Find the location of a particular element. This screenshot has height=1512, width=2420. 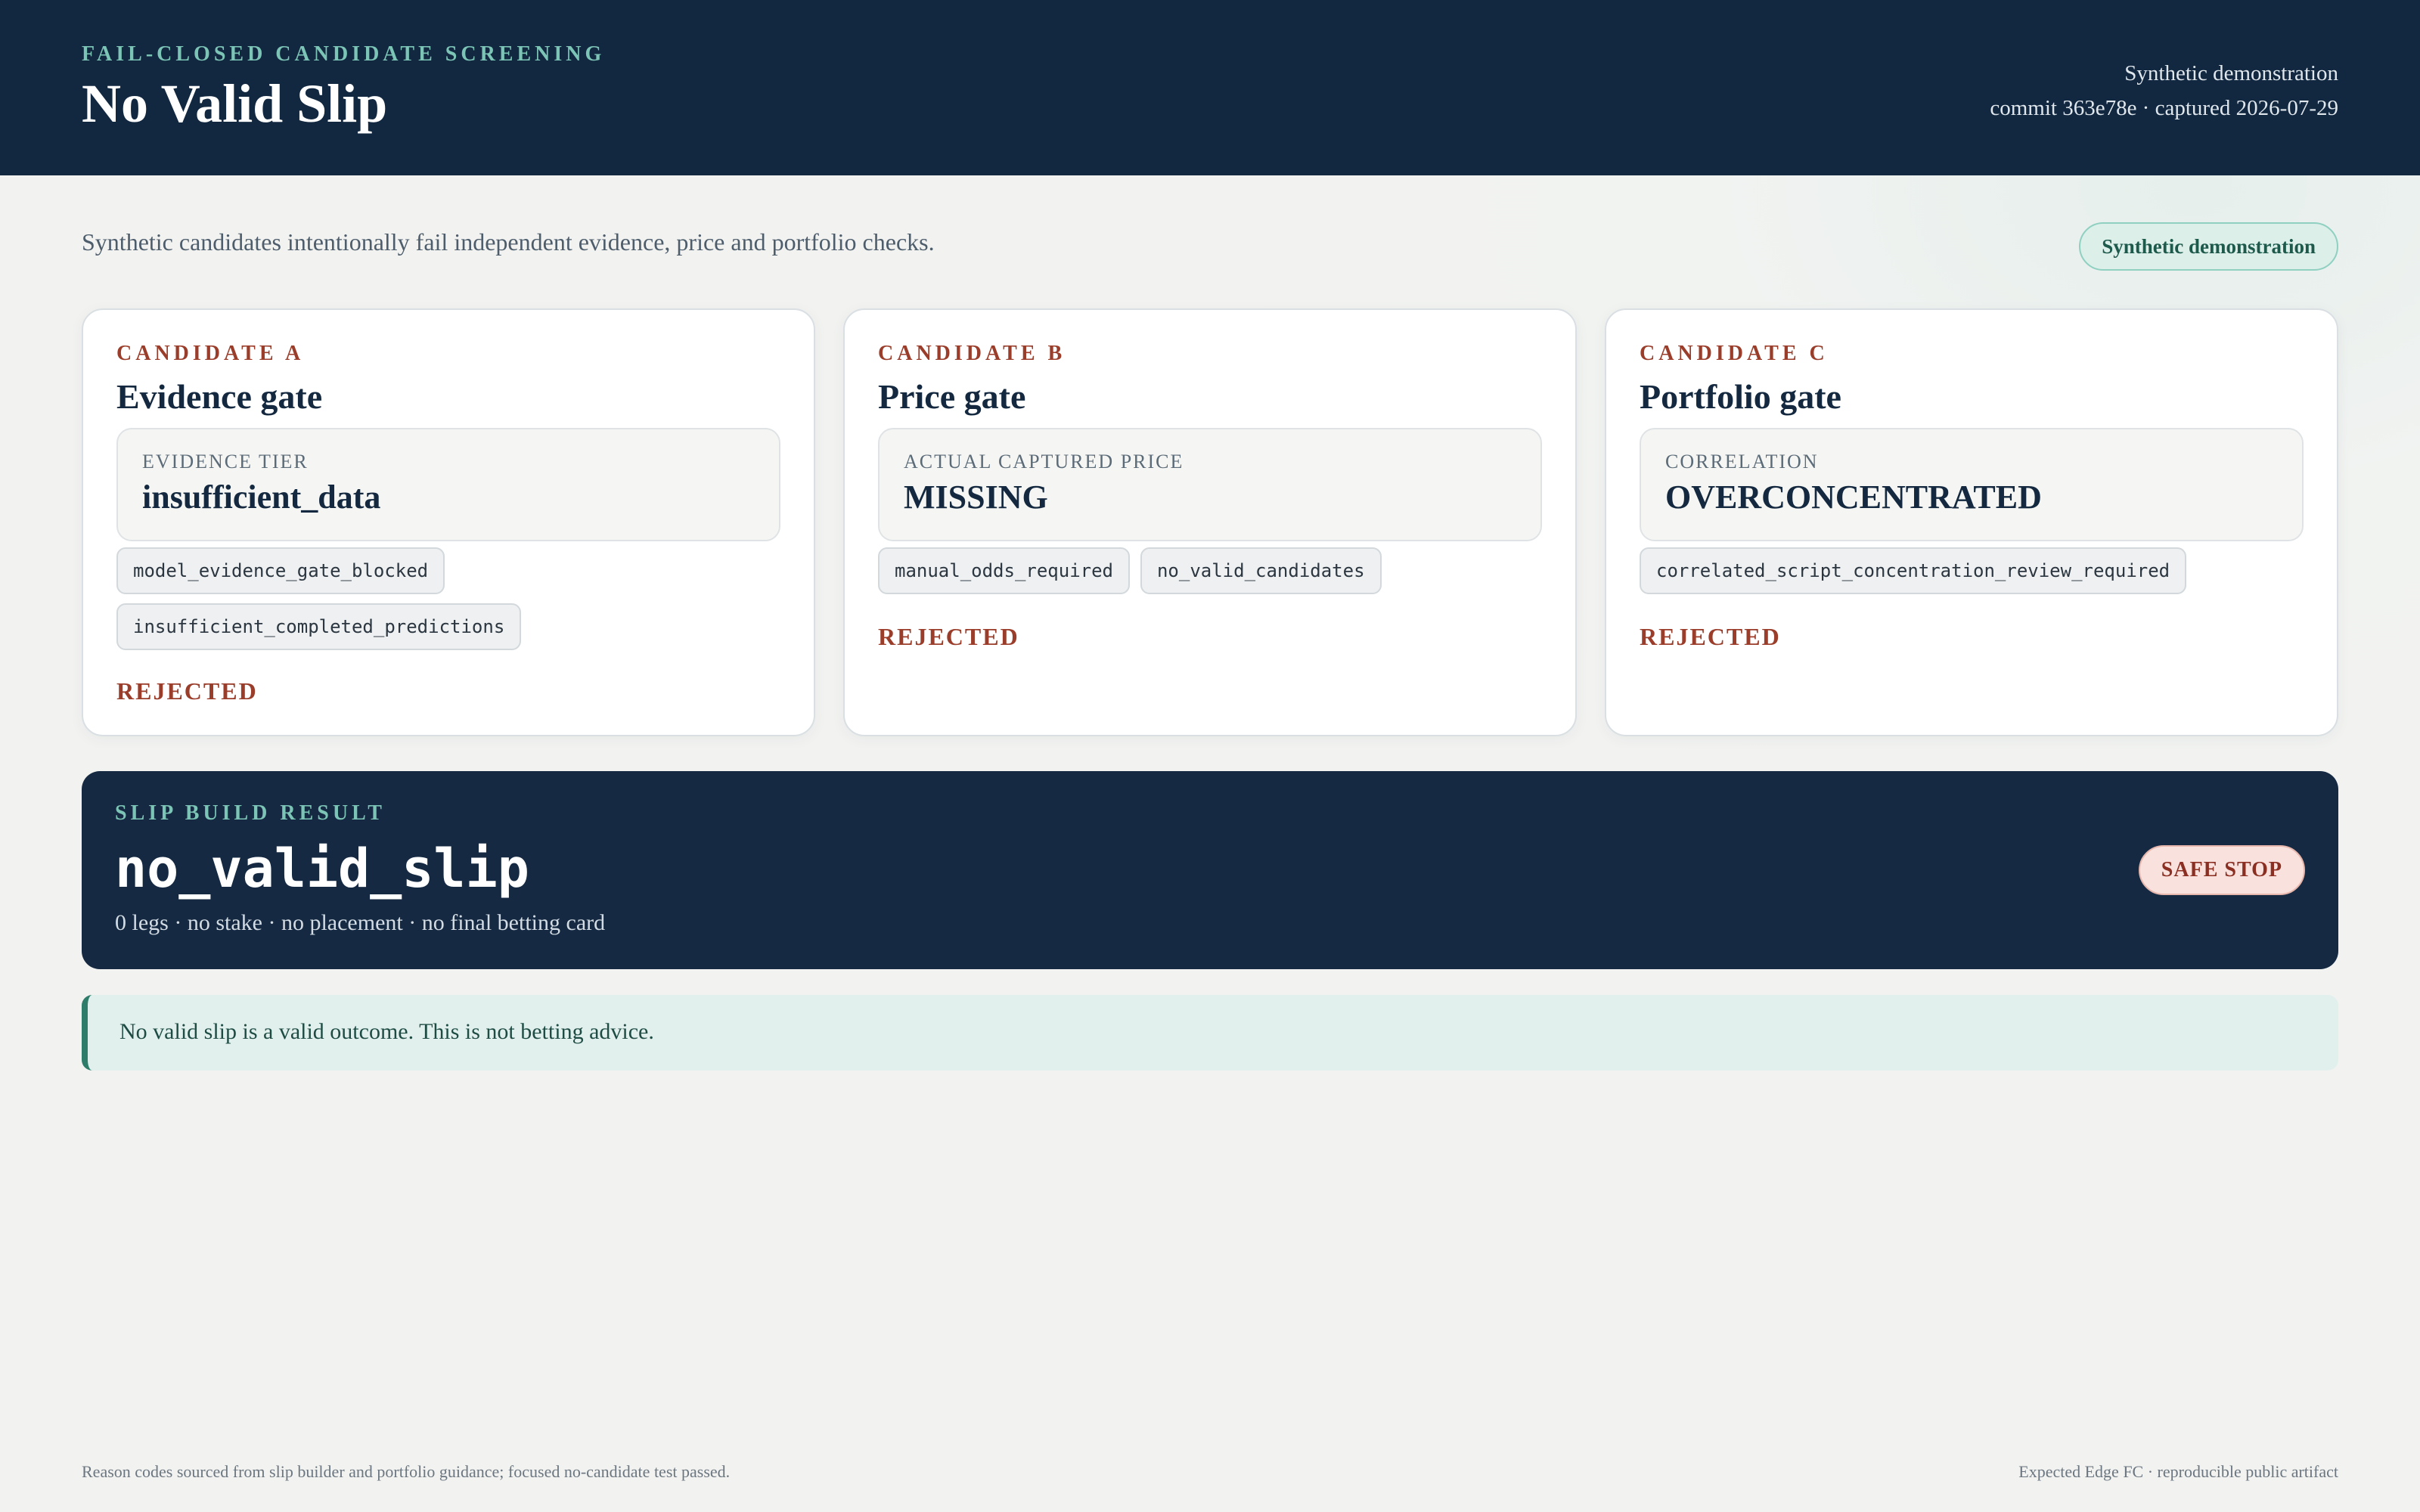

header-meta-mode: Synthetic demonstration is located at coordinates (2231, 73).